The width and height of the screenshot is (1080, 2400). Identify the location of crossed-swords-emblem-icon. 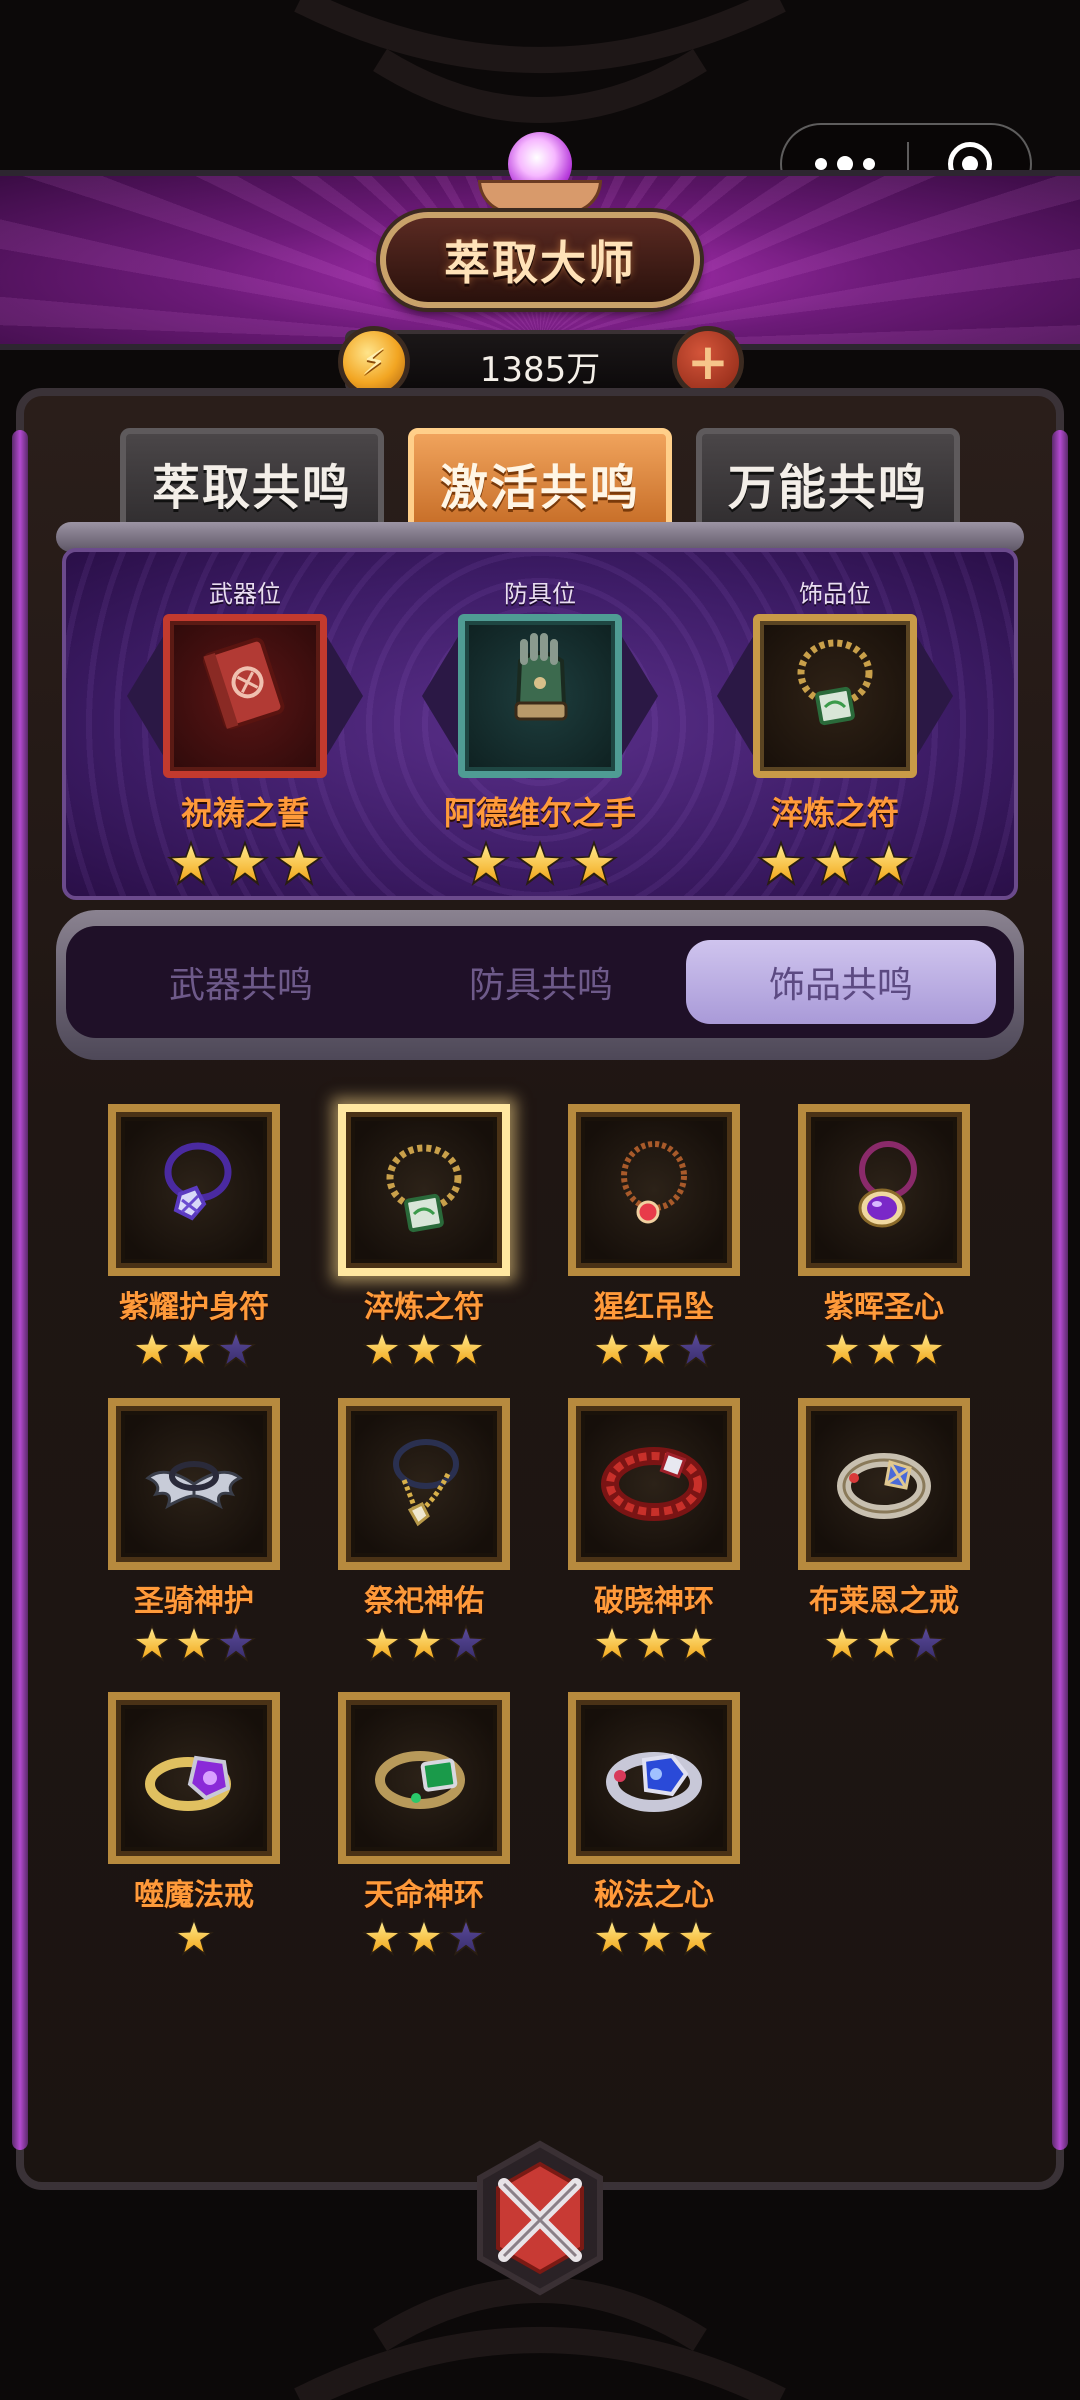
(540, 2218).